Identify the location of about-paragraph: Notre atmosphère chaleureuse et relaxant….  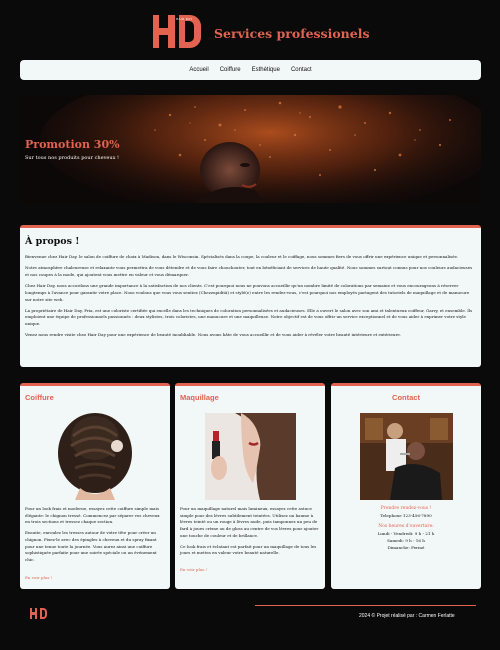
(249, 271).